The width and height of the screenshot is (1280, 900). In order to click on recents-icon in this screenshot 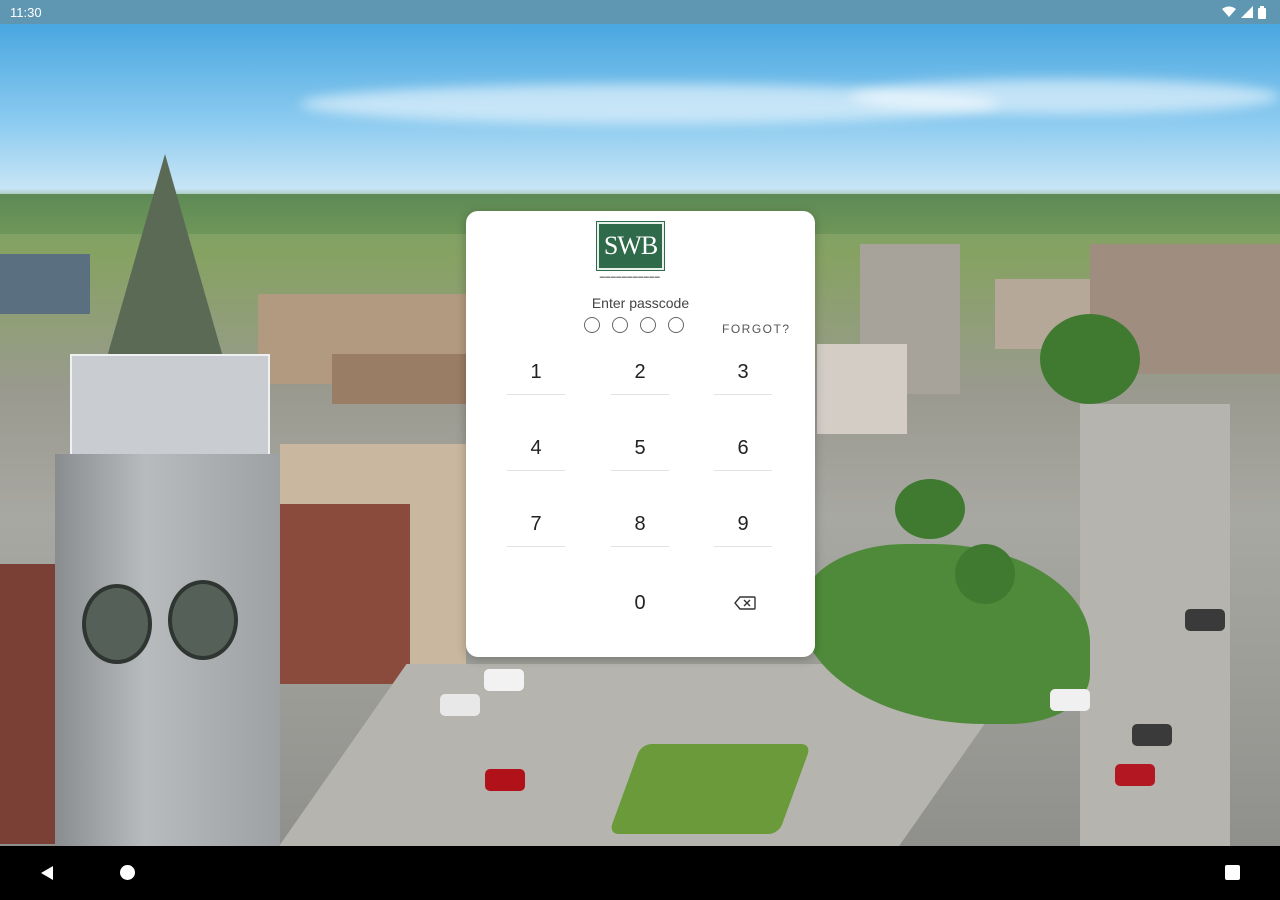, I will do `click(1232, 872)`.